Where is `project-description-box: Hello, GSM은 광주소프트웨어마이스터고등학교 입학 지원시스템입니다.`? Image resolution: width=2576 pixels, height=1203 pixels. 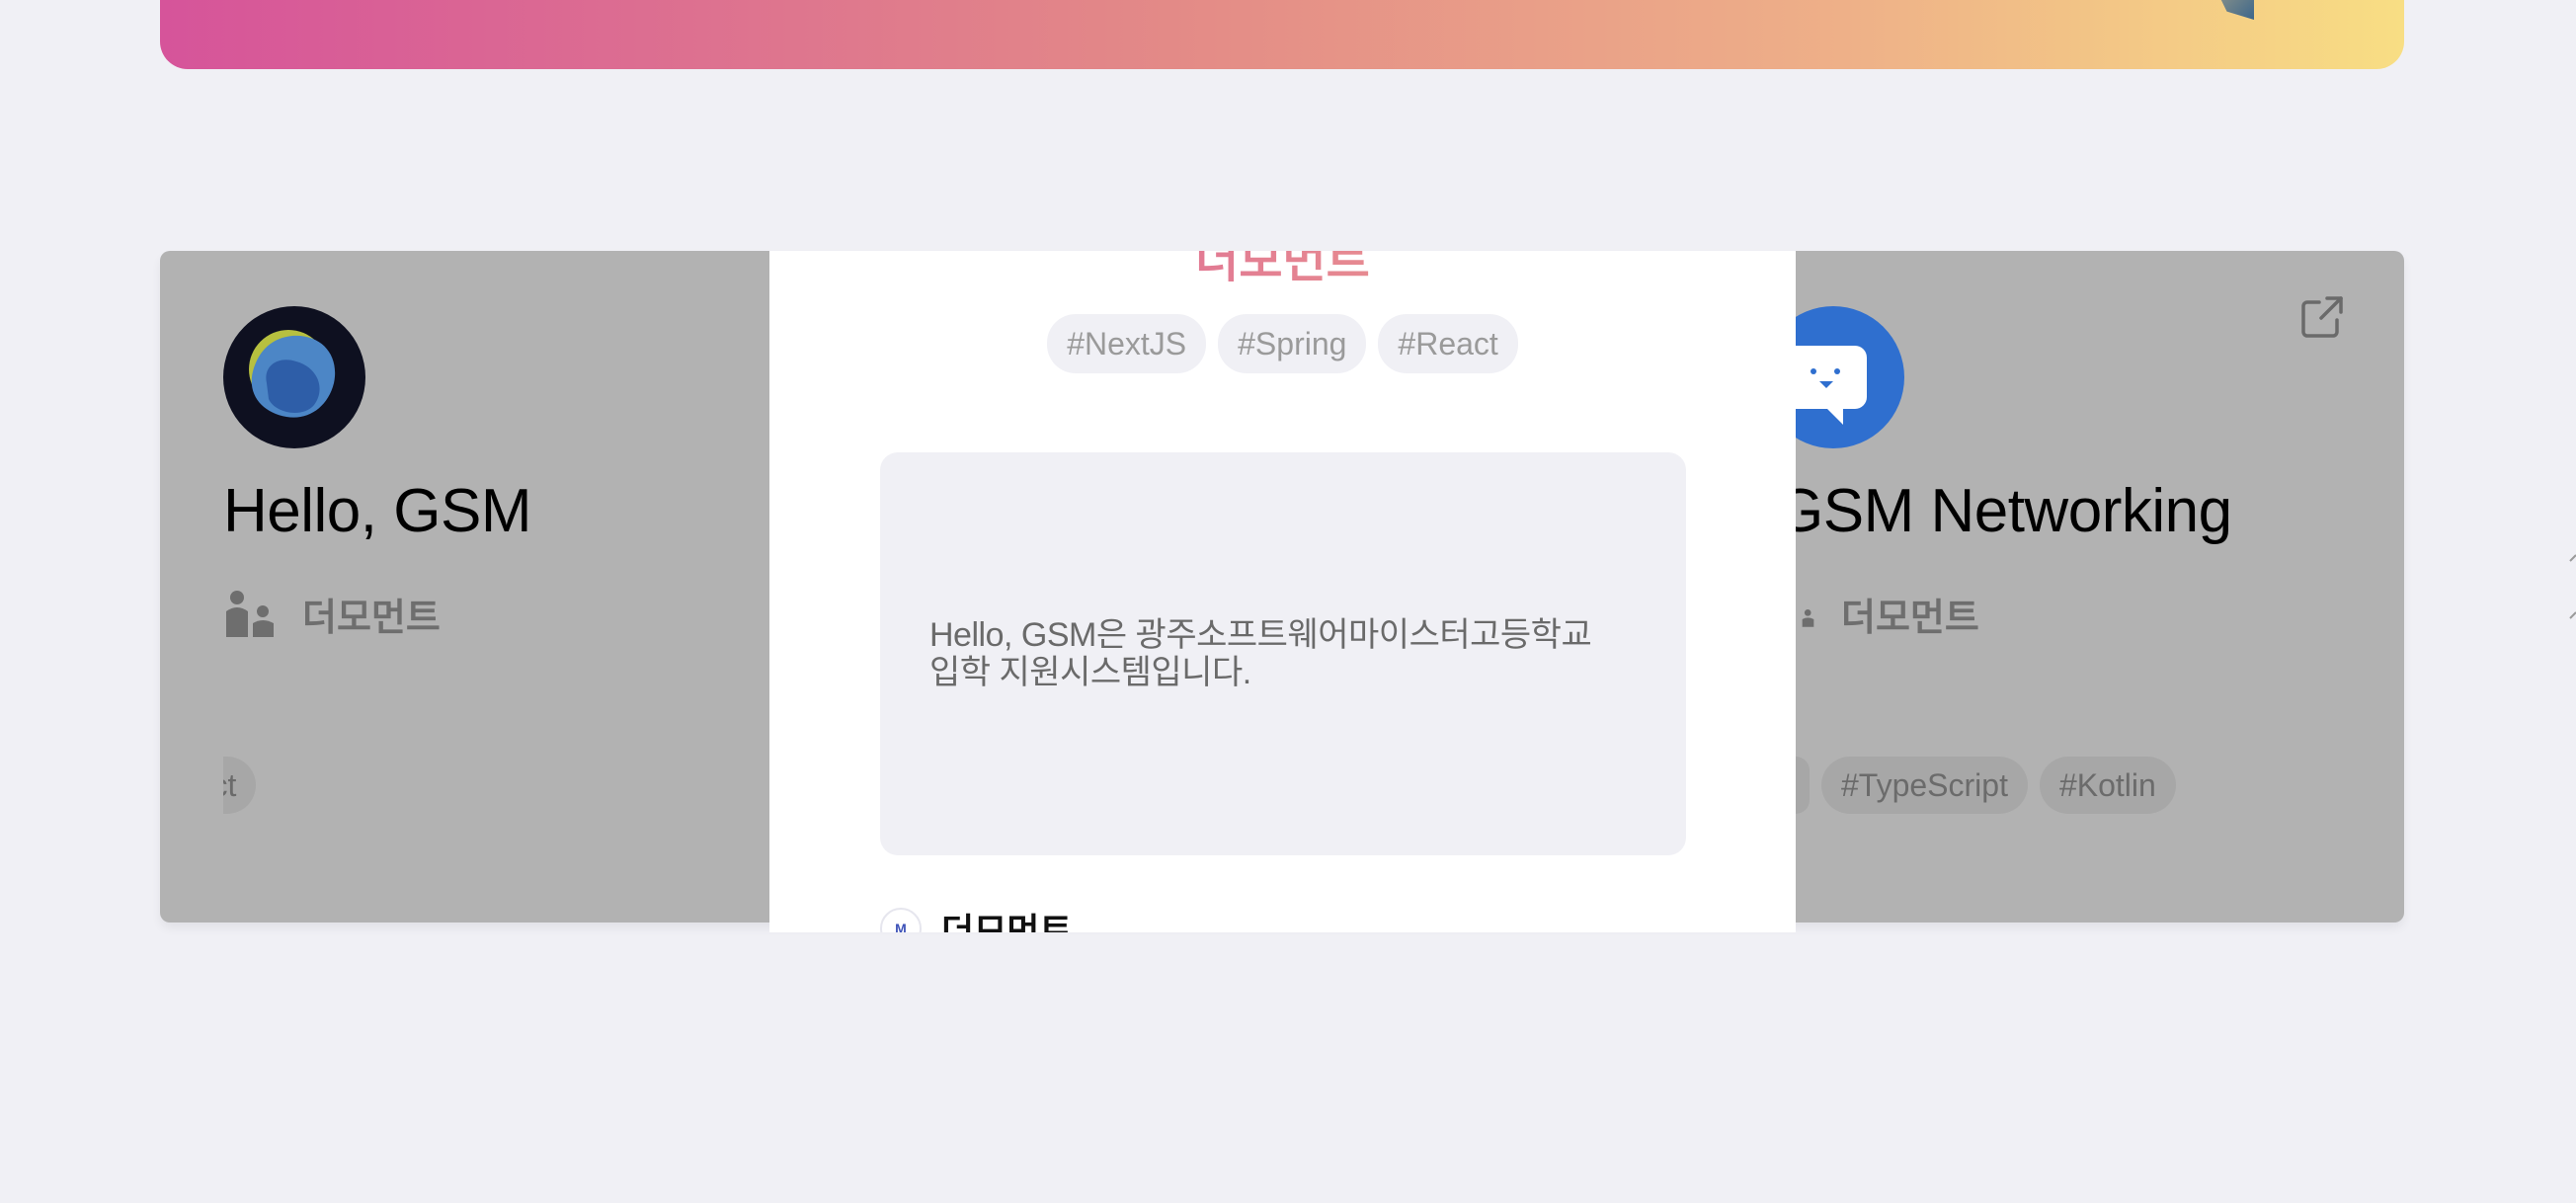 project-description-box: Hello, GSM은 광주소프트웨어마이스터고등학교 입학 지원시스템입니다. is located at coordinates (1283, 653).